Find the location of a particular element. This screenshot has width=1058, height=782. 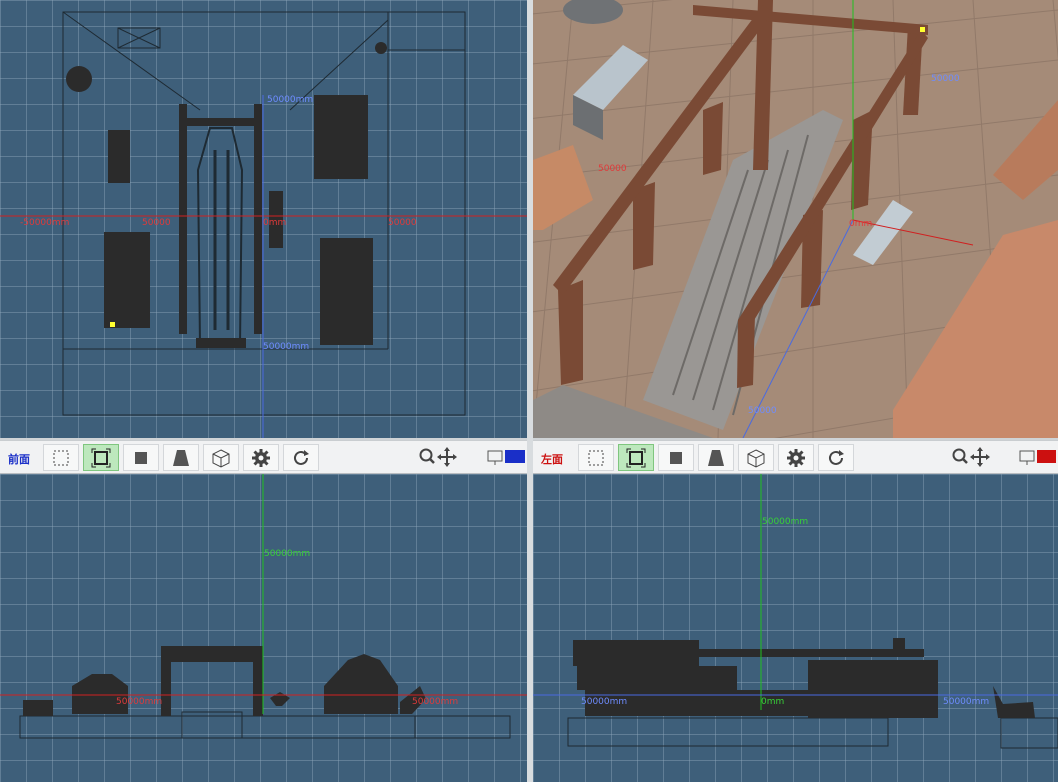

persp-label-a: 50000 is located at coordinates (945, 79).